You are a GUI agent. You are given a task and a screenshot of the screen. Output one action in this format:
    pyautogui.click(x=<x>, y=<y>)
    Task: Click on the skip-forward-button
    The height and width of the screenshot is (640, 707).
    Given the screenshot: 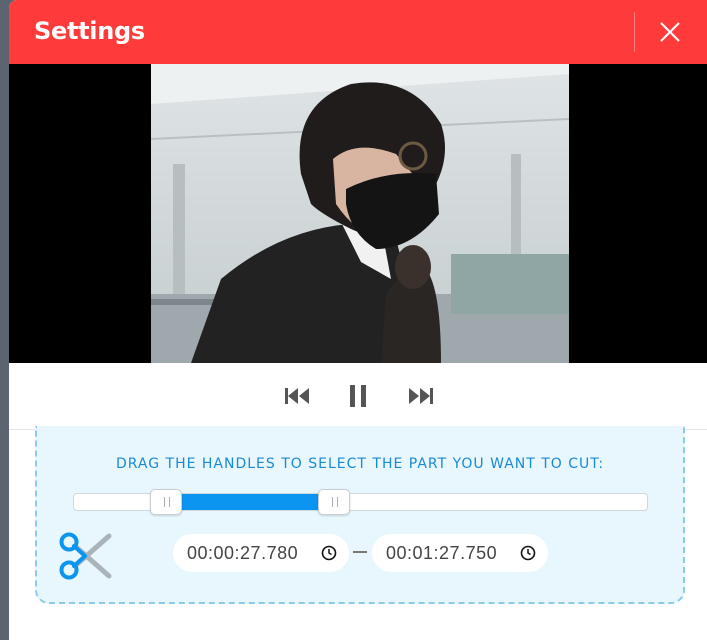 What is the action you would take?
    pyautogui.click(x=421, y=396)
    